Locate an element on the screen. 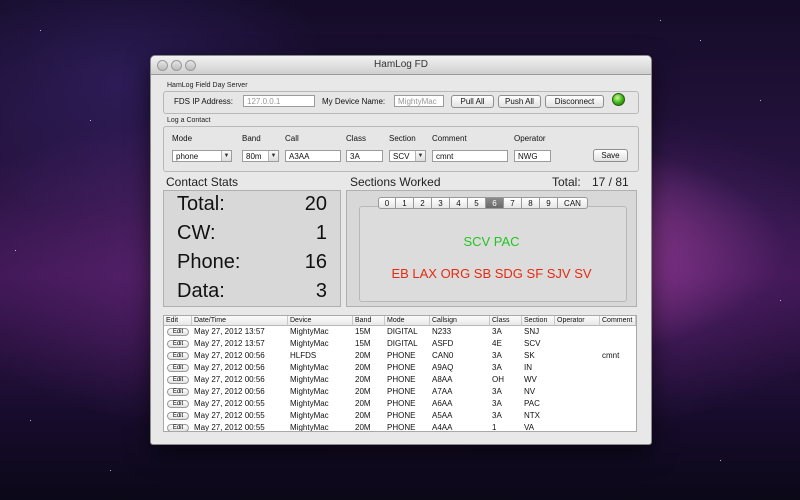 This screenshot has width=800, height=500. fds-ip-input: 127.0.0.1 is located at coordinates (279, 101).